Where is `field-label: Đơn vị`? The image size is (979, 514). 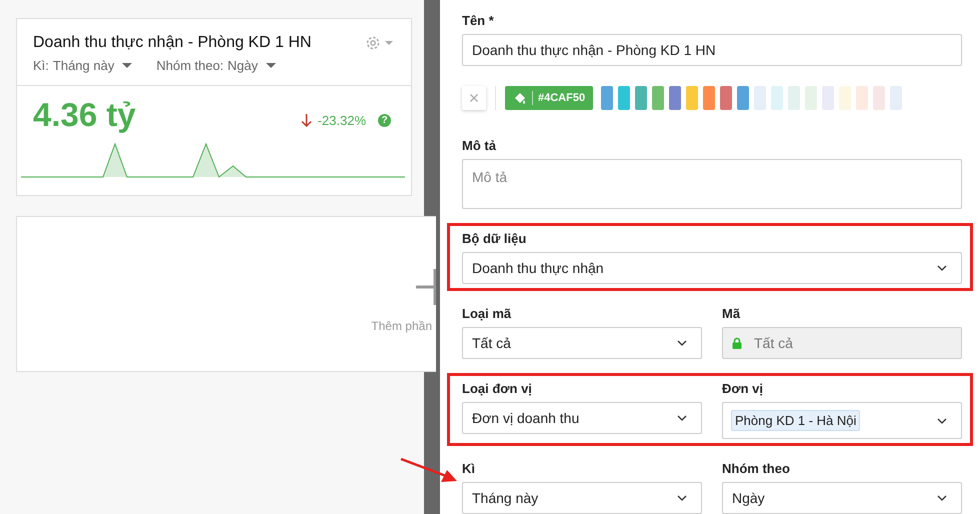
field-label: Đơn vị is located at coordinates (743, 388).